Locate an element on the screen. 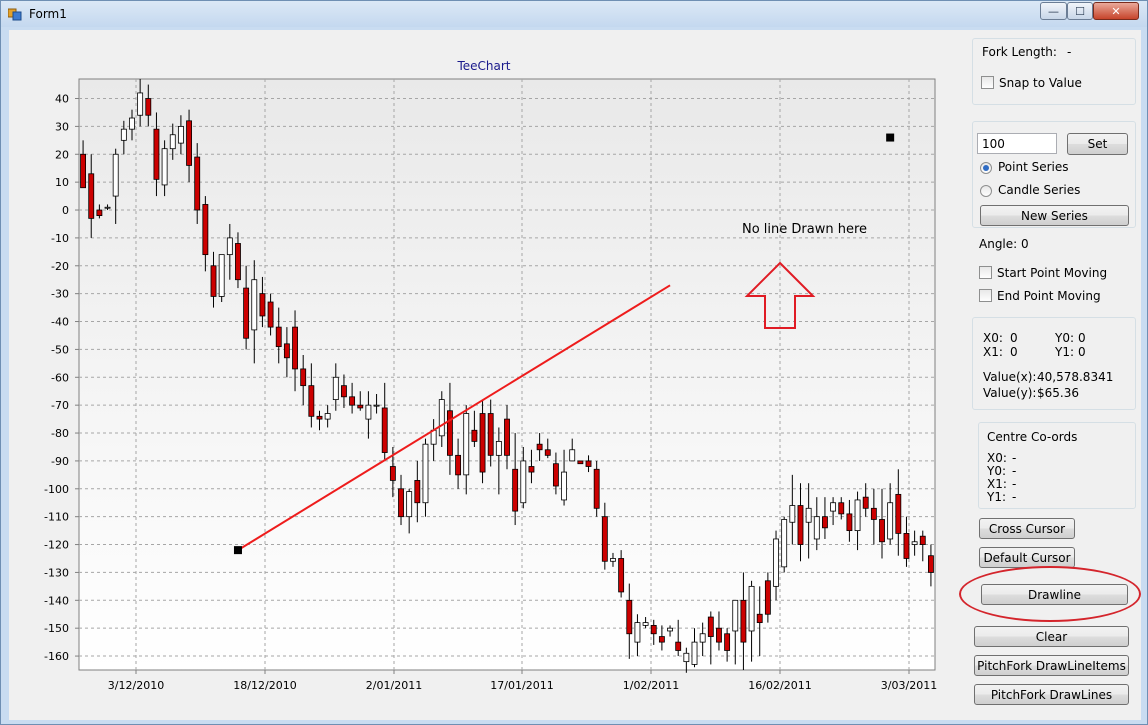 The image size is (1148, 725). new-series-button: New Series is located at coordinates (1054, 215).